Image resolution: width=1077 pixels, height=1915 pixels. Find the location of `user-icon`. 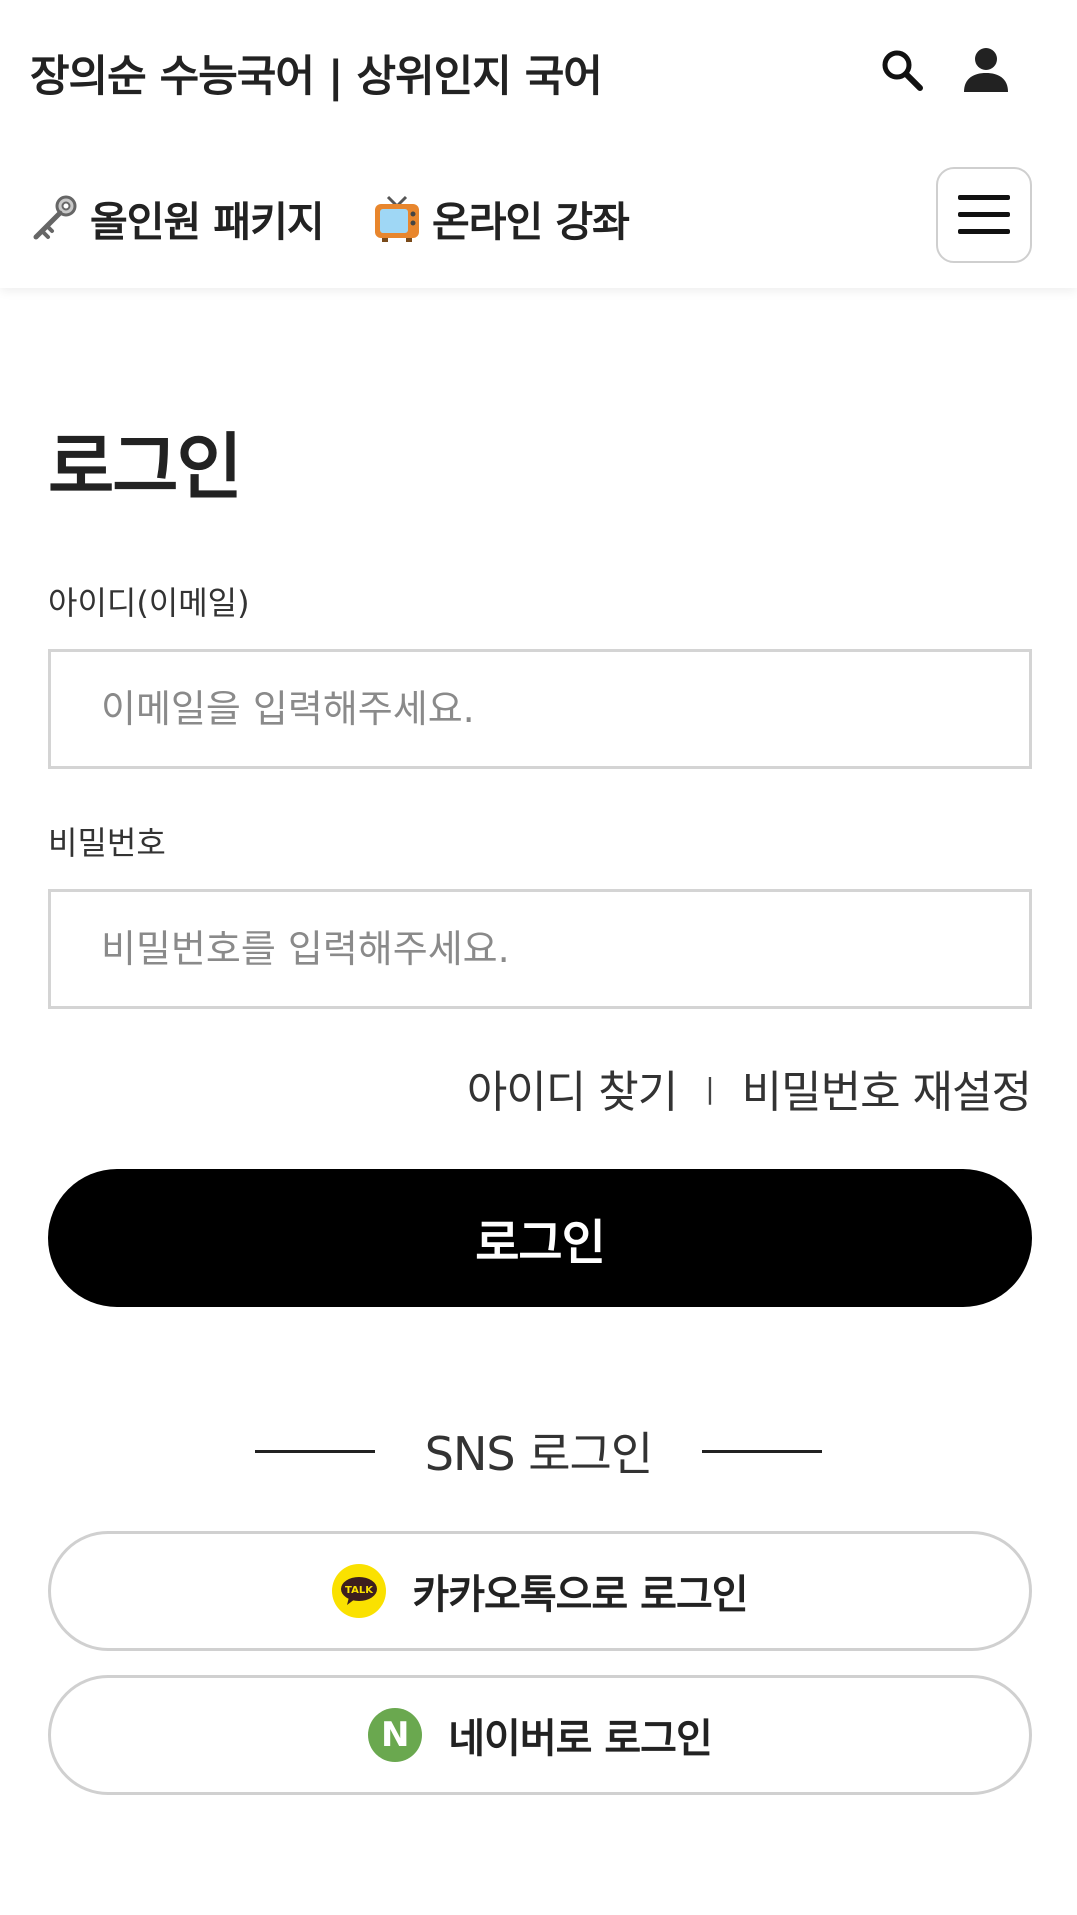

user-icon is located at coordinates (986, 70).